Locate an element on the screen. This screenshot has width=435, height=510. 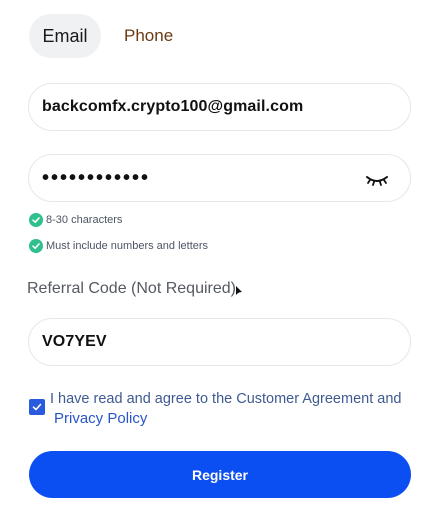
password-value: •••••••••••• is located at coordinates (96, 177).